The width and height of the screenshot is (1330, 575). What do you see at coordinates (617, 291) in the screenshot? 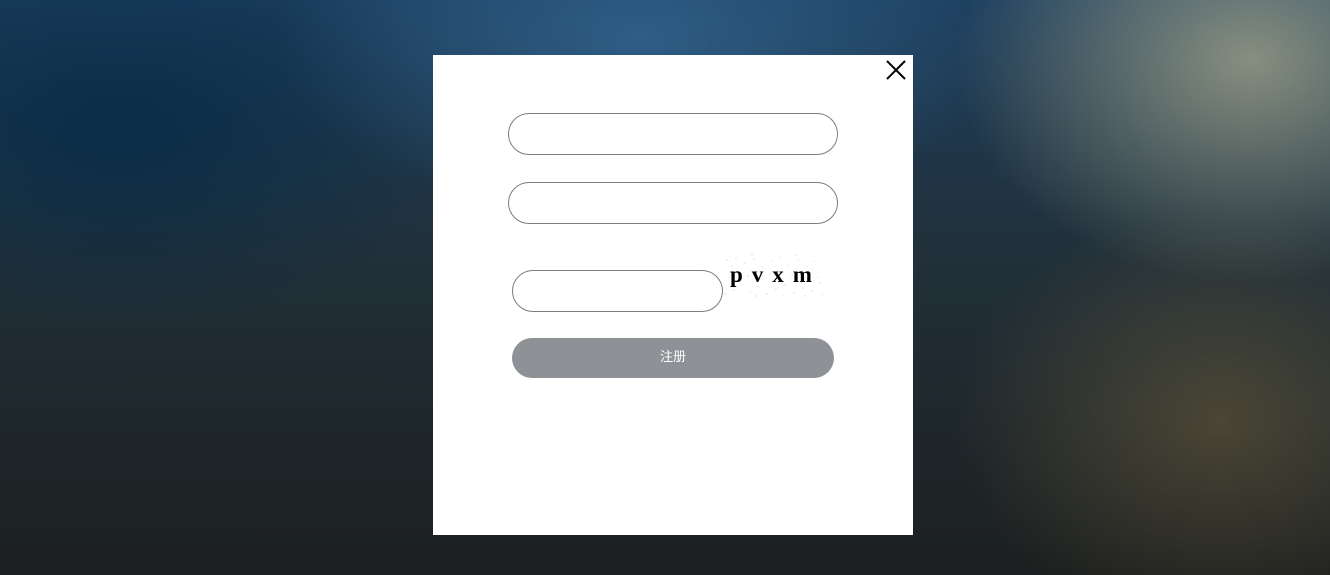
I see `captcha-input` at bounding box center [617, 291].